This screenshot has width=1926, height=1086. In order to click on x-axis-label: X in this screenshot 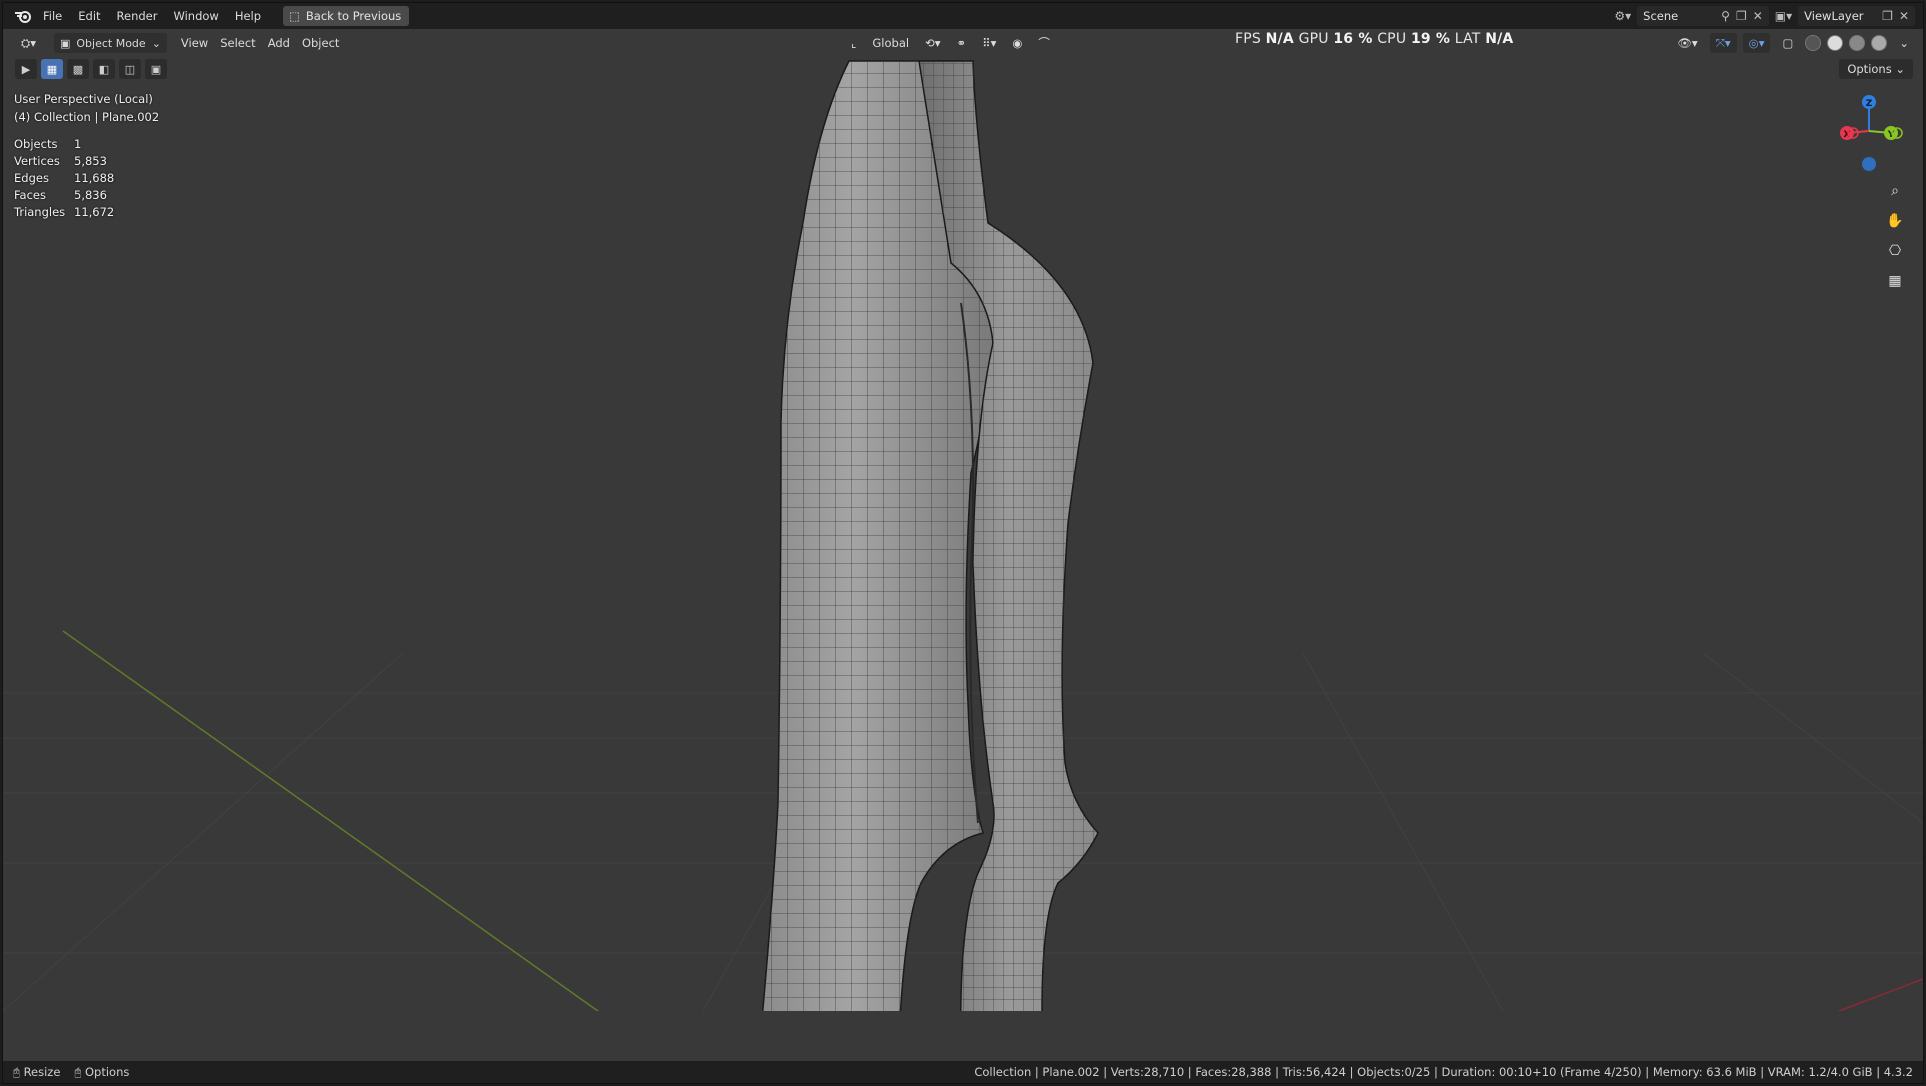, I will do `click(1847, 135)`.